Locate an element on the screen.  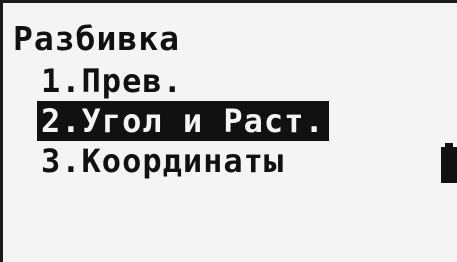
menu-item-prev: 1.Прев. is located at coordinates (183, 81).